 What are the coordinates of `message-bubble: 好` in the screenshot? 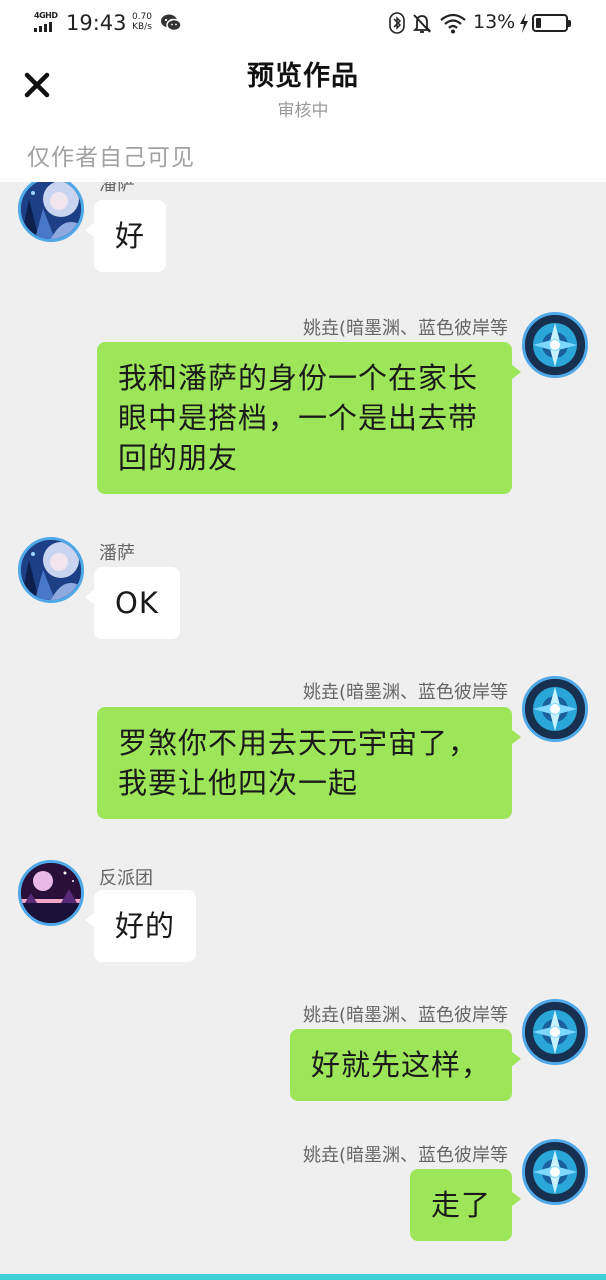 It's located at (125, 236).